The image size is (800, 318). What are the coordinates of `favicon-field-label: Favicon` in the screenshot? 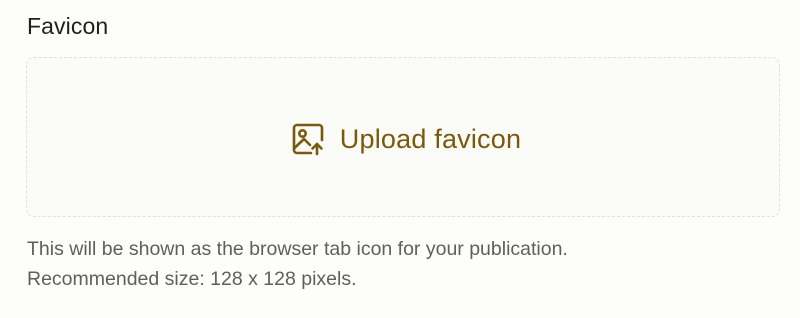 It's located at (68, 26).